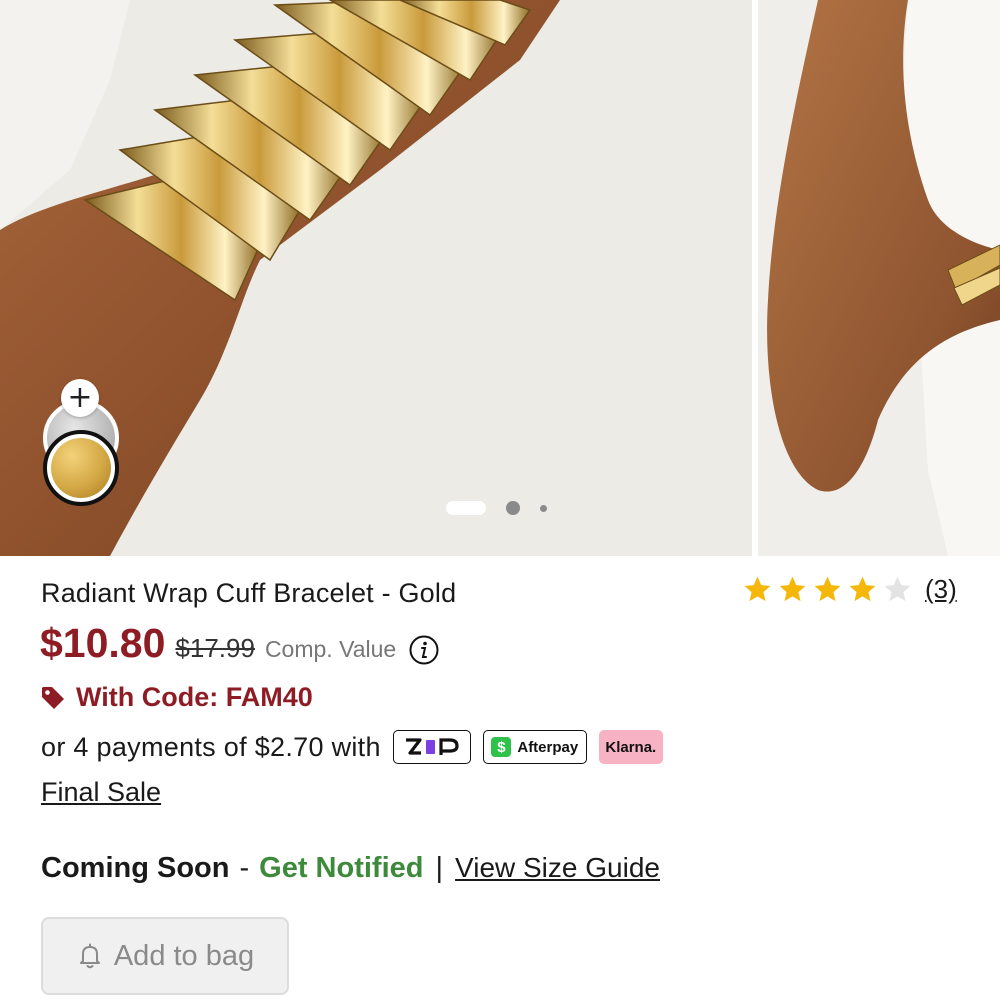  I want to click on star-rating, so click(827, 589).